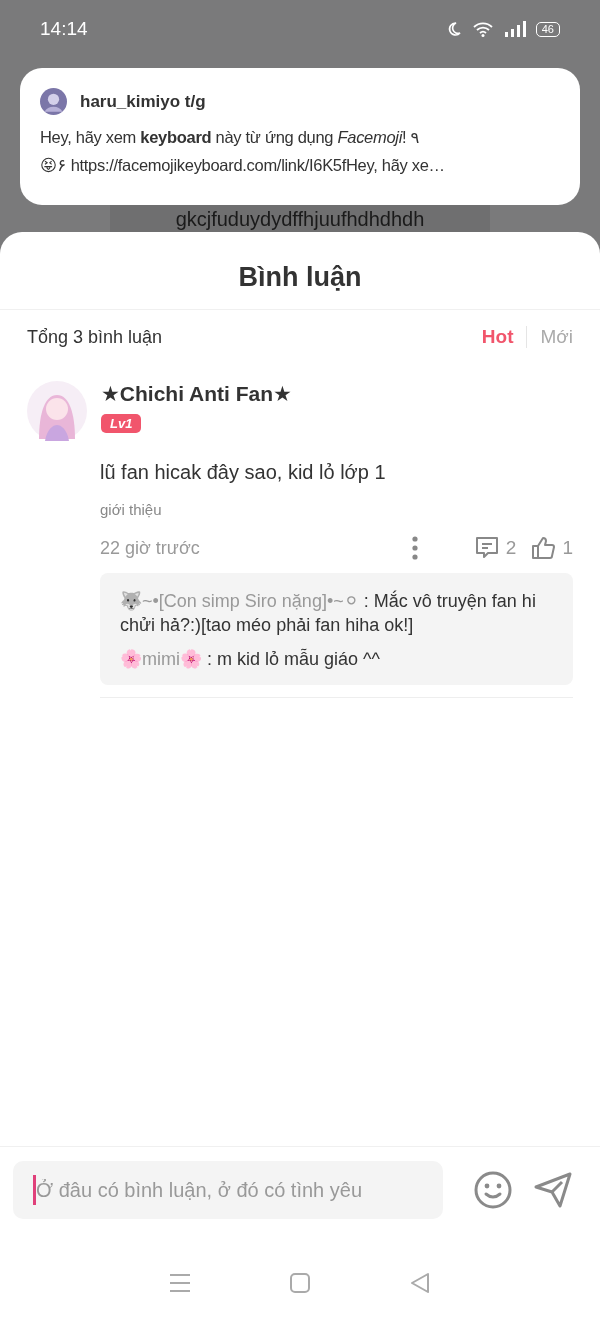 This screenshot has height=1333, width=600. What do you see at coordinates (551, 548) in the screenshot?
I see `like-button: 1` at bounding box center [551, 548].